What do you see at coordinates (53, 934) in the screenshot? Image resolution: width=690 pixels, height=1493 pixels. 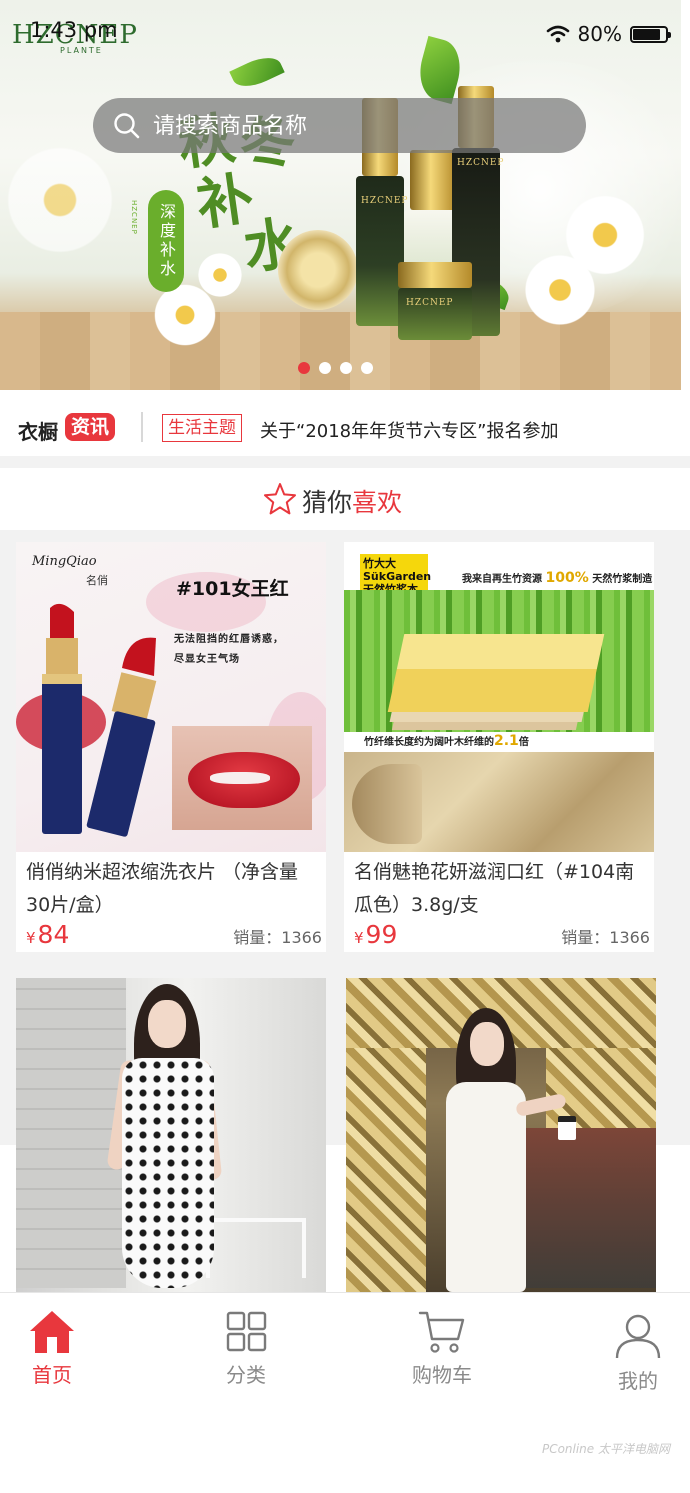 I see `price-value: 84` at bounding box center [53, 934].